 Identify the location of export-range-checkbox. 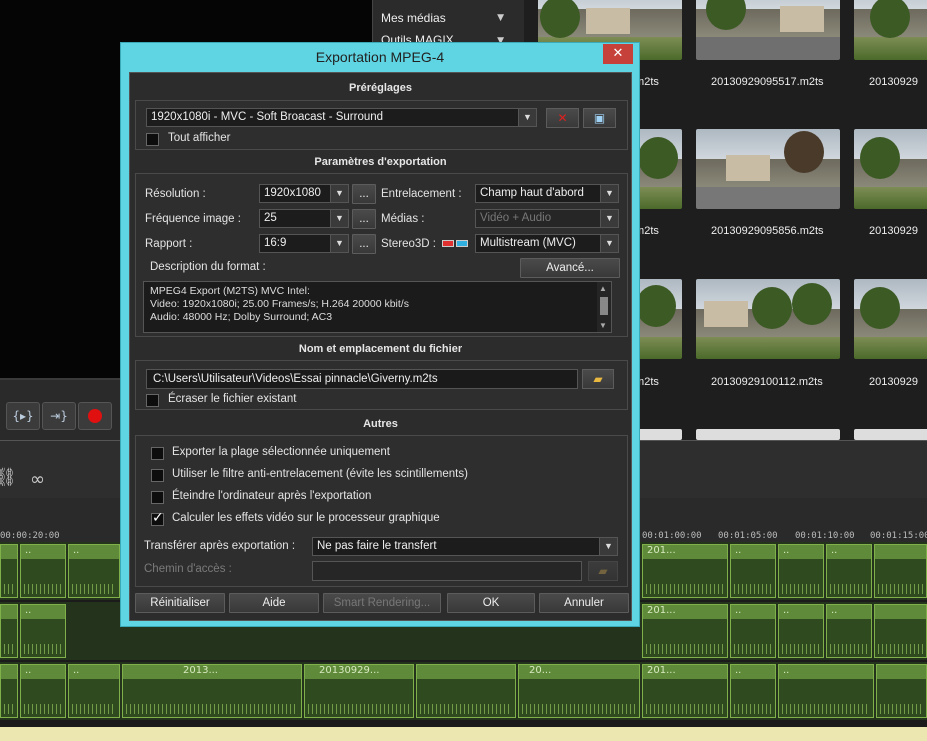
(157, 453).